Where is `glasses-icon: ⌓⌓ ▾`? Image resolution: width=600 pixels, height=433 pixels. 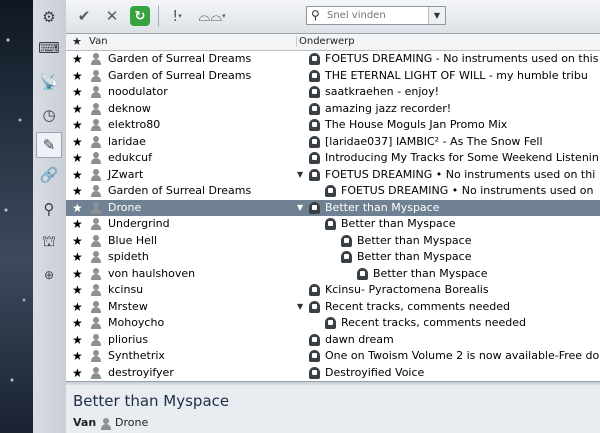 glasses-icon: ⌓⌓ ▾ is located at coordinates (212, 16).